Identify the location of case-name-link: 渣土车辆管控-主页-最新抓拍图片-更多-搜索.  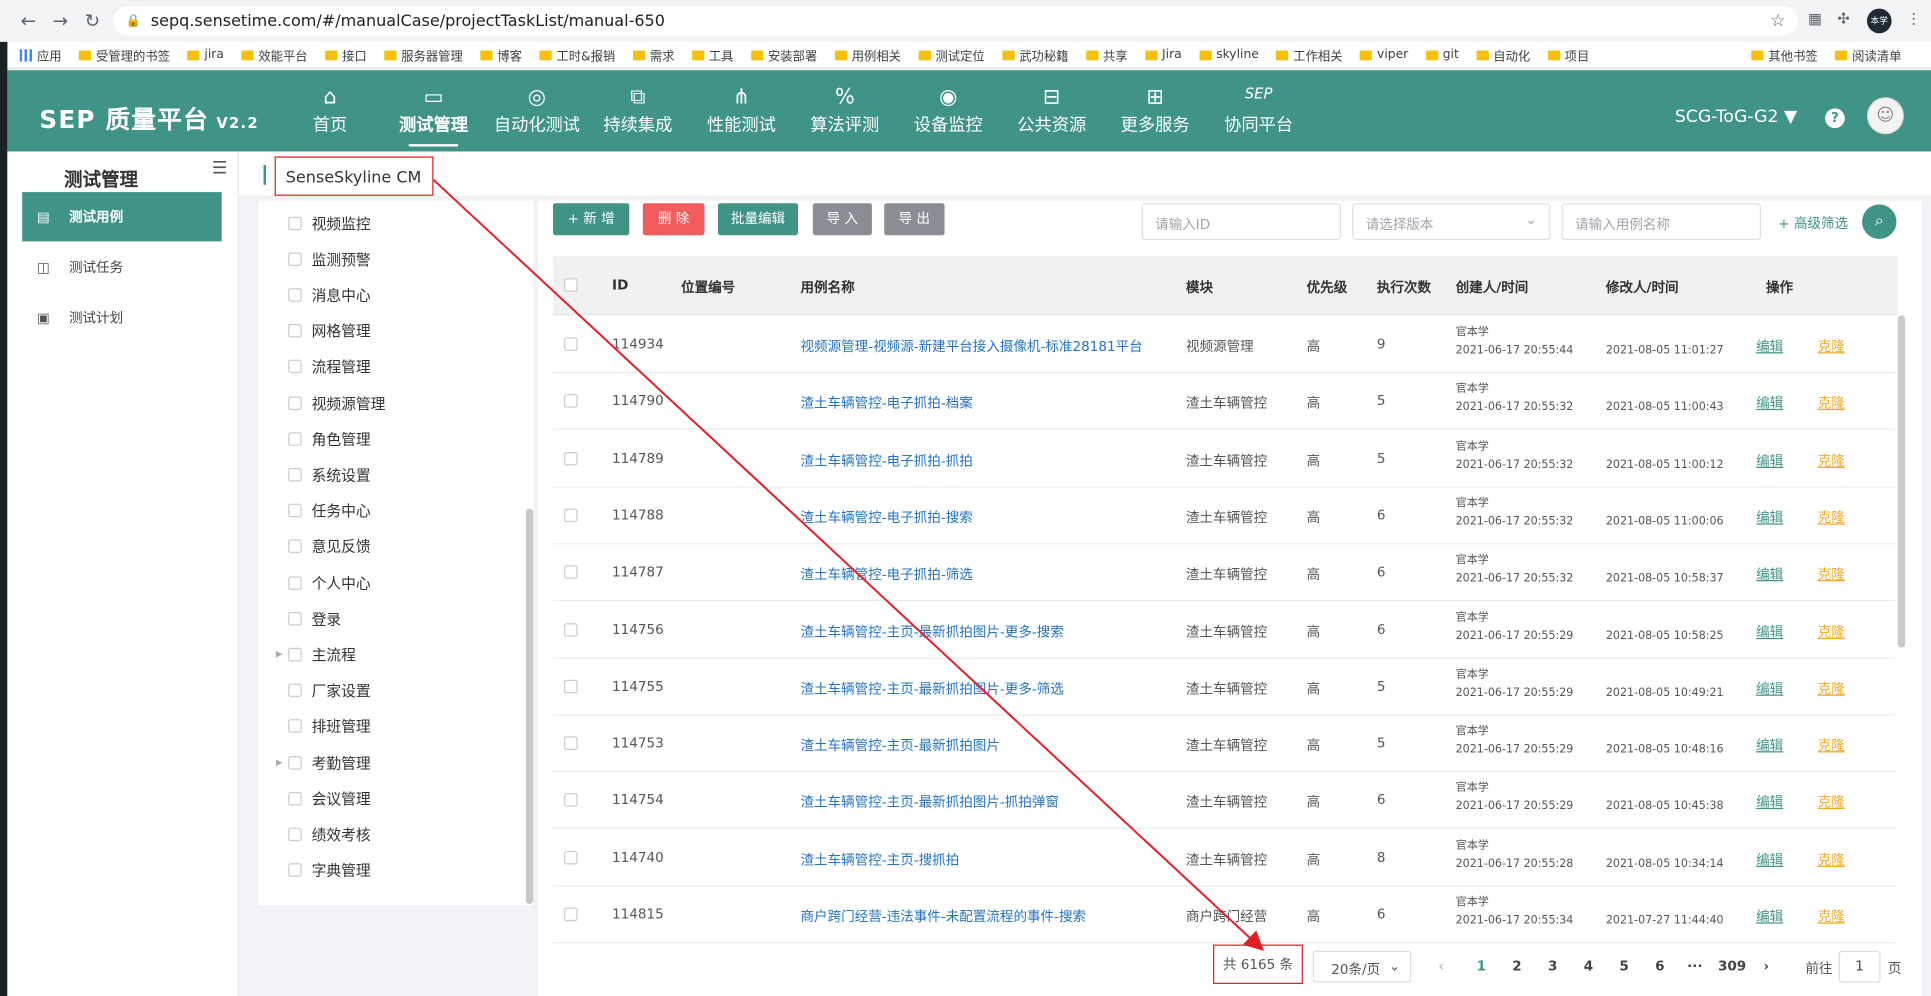
(931, 631).